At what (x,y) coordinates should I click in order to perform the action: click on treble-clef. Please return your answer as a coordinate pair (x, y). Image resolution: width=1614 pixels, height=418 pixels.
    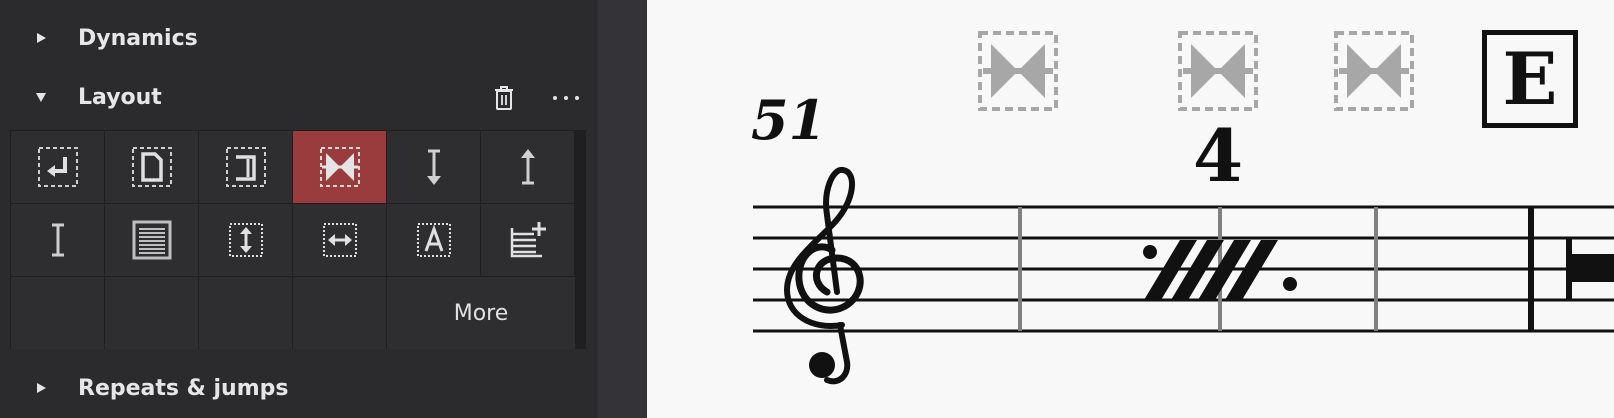
    Looking at the image, I should click on (823, 276).